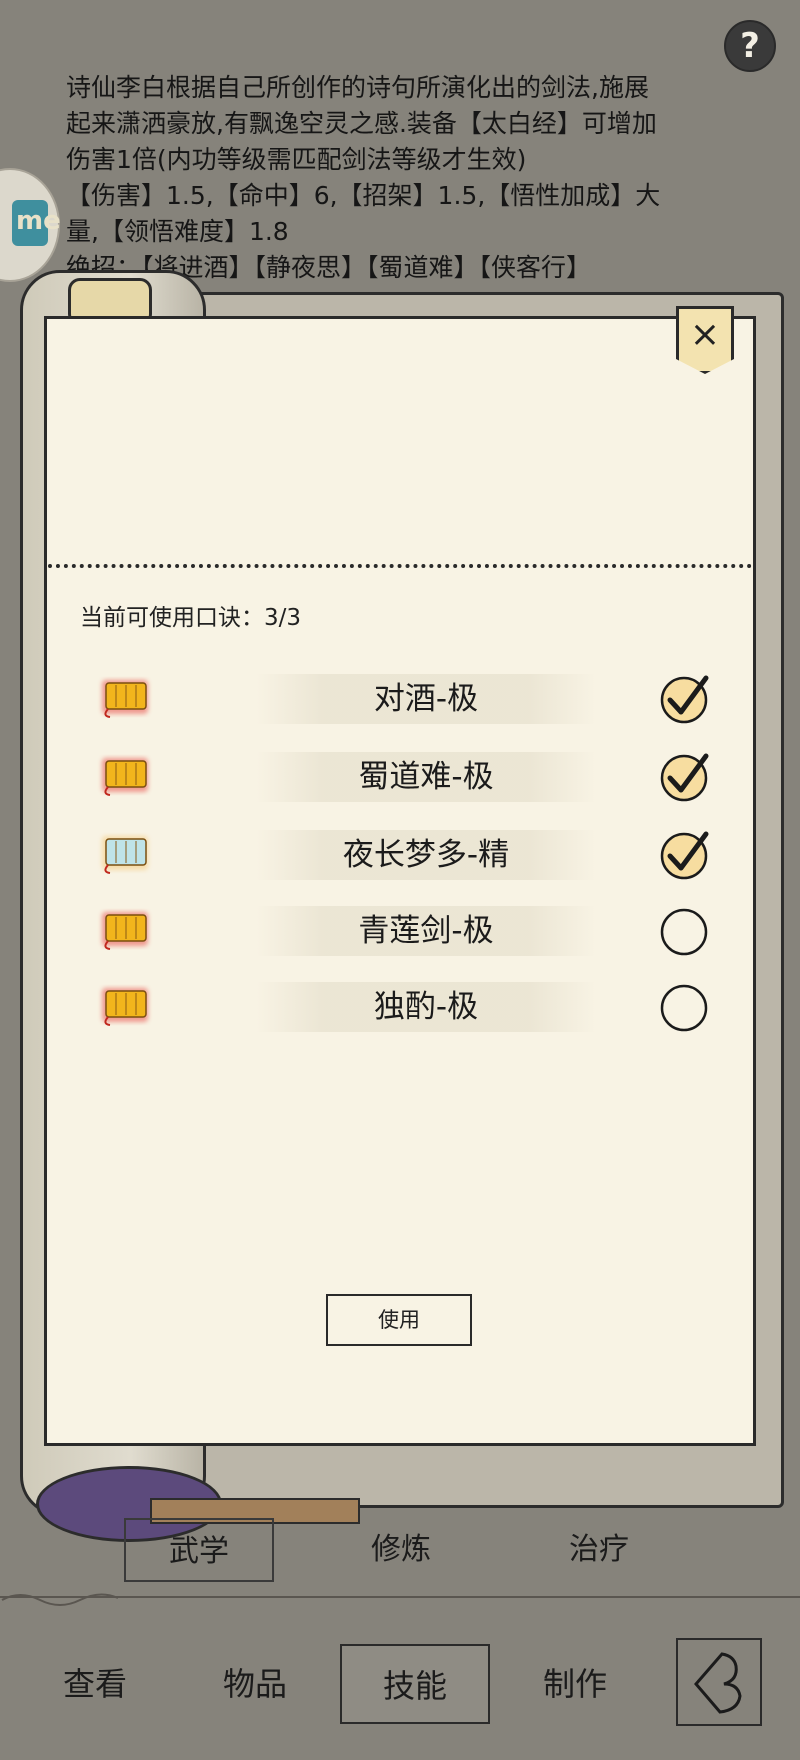  Describe the element at coordinates (36, 223) in the screenshot. I see `me-icon: me` at that location.